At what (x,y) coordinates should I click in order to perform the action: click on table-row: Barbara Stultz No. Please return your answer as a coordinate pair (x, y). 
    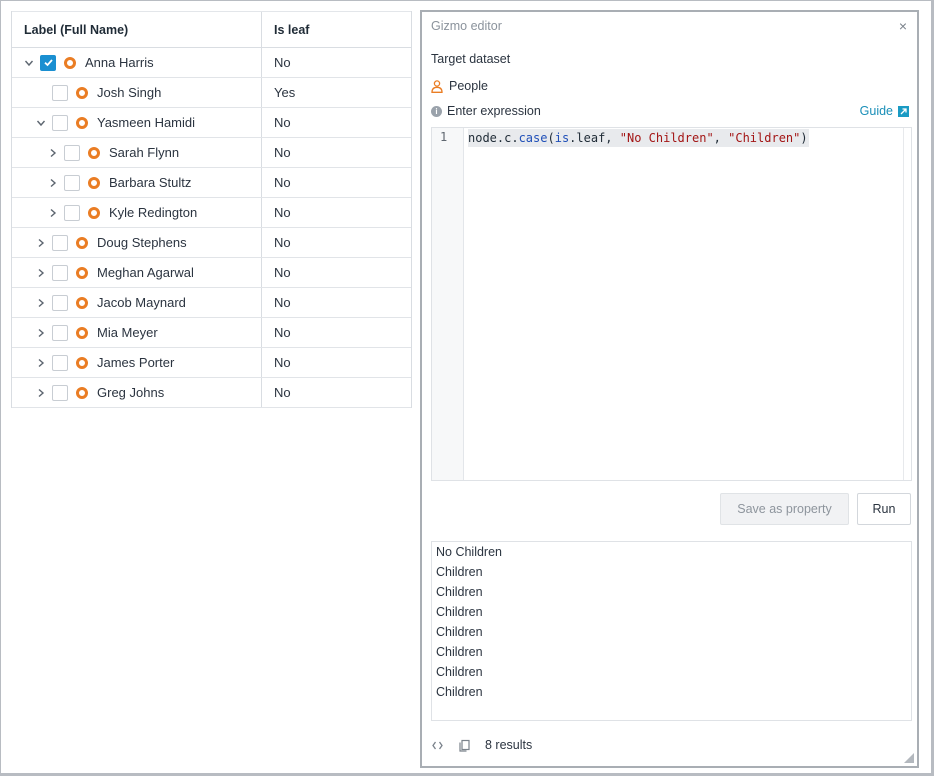
    Looking at the image, I should click on (211, 183).